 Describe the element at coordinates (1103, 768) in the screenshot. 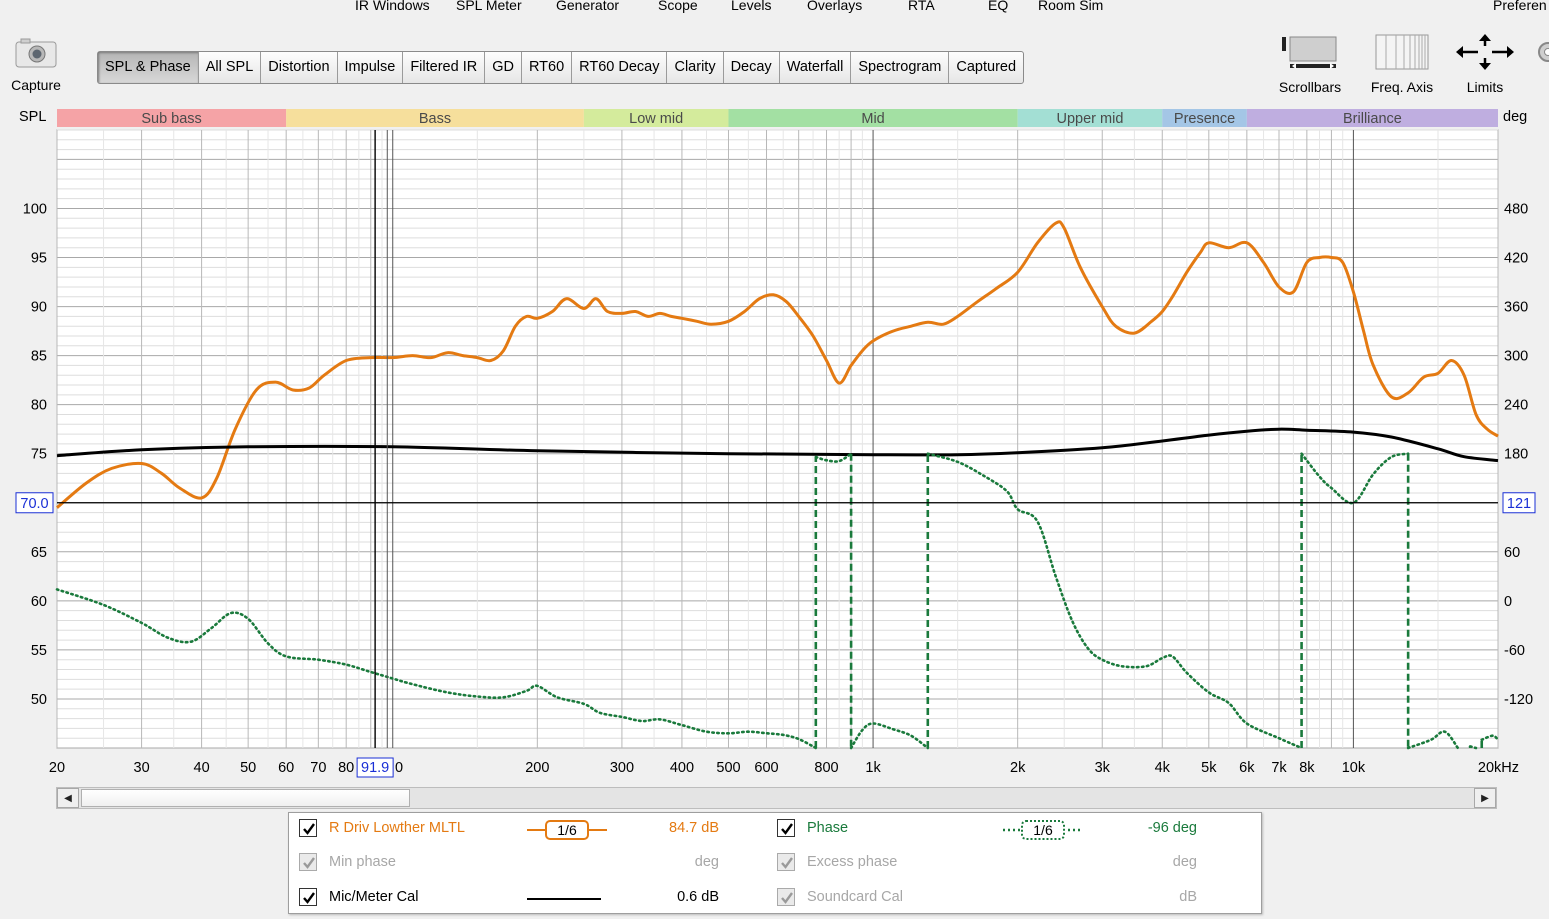

I see `x-tick-label: 3k` at that location.